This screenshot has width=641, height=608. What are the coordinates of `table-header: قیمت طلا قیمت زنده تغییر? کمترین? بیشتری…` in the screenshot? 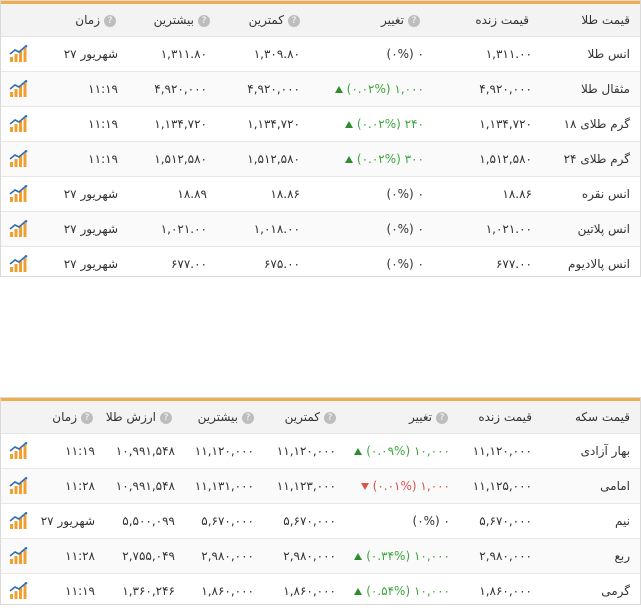 It's located at (320, 19).